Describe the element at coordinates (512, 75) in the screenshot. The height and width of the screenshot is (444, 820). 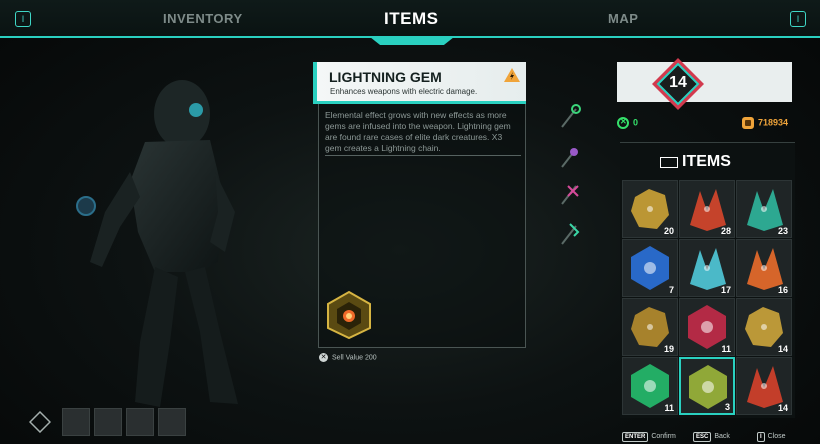
I see `warning-lightning-icon` at that location.